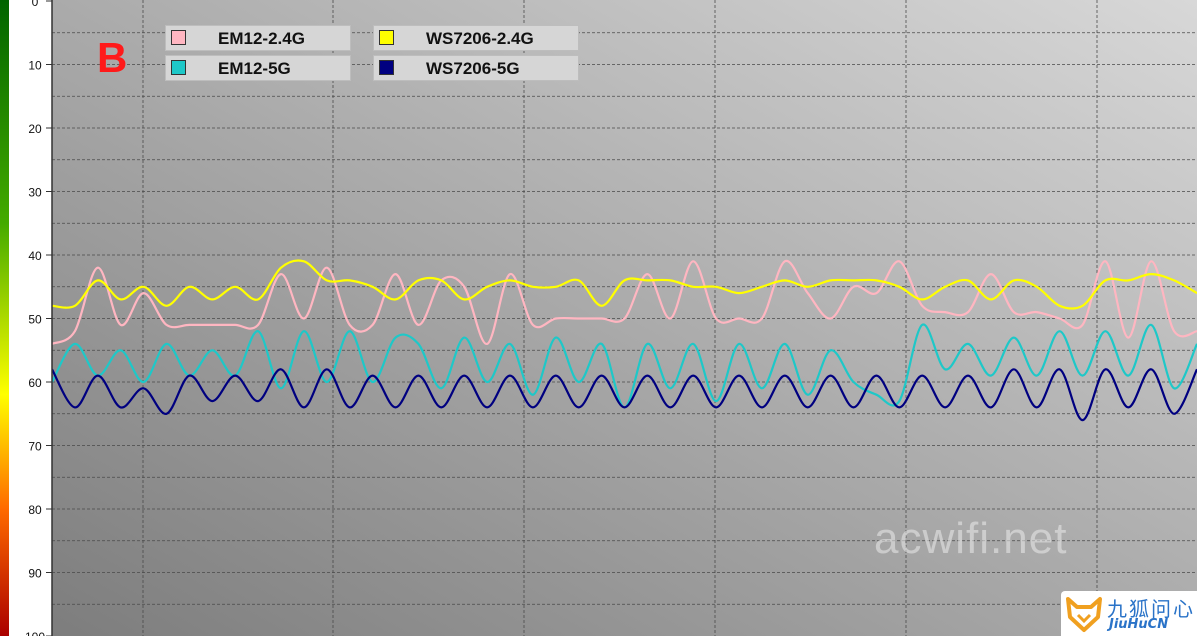 This screenshot has width=1197, height=636. I want to click on y-tick-label: 100, so click(35, 633).